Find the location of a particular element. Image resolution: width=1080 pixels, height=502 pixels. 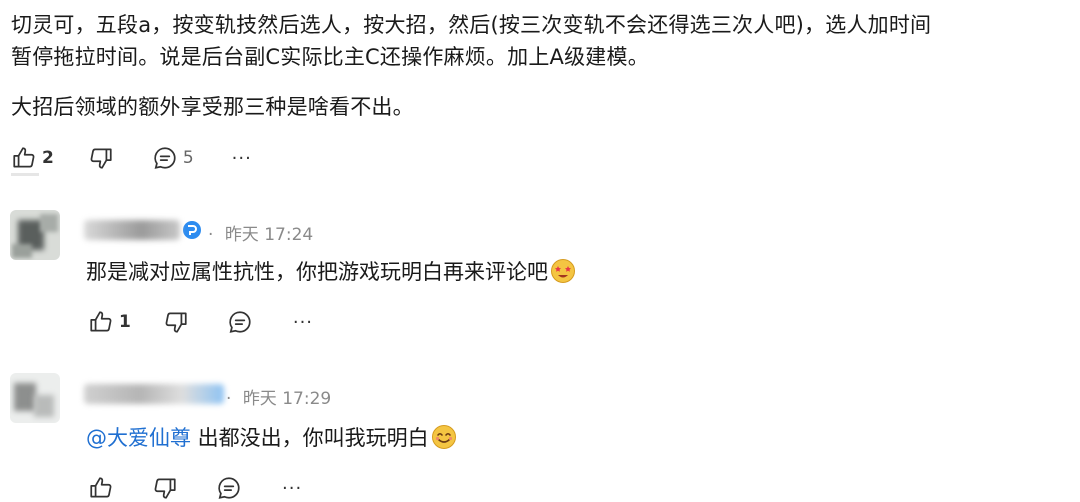

time-label: 昨天 17:29 is located at coordinates (287, 399).